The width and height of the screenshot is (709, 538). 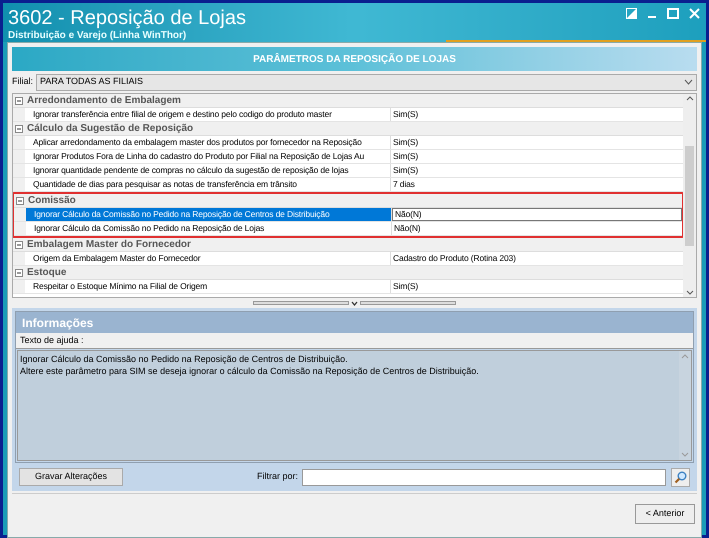 I want to click on section-header: PARÂMETROS DA REPOSIÇÃO DE LOJAS, so click(x=354, y=59).